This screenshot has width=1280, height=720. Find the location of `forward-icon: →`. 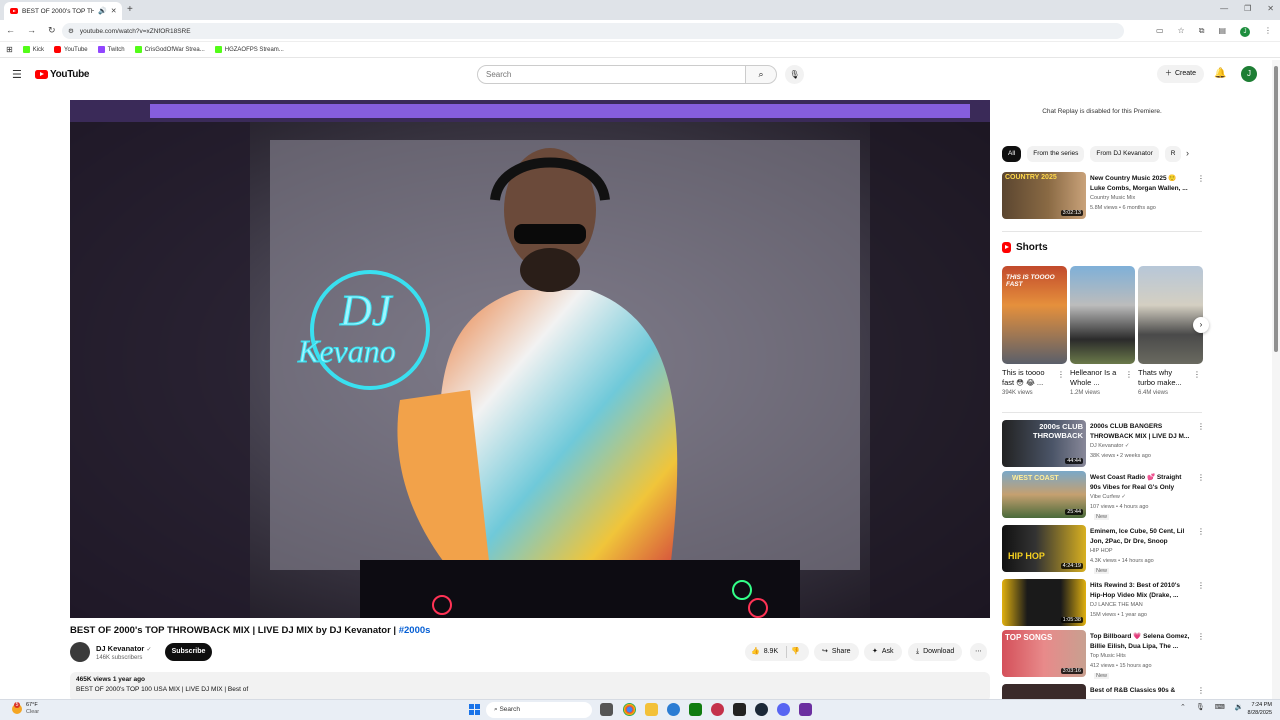

forward-icon: → is located at coordinates (31, 30).